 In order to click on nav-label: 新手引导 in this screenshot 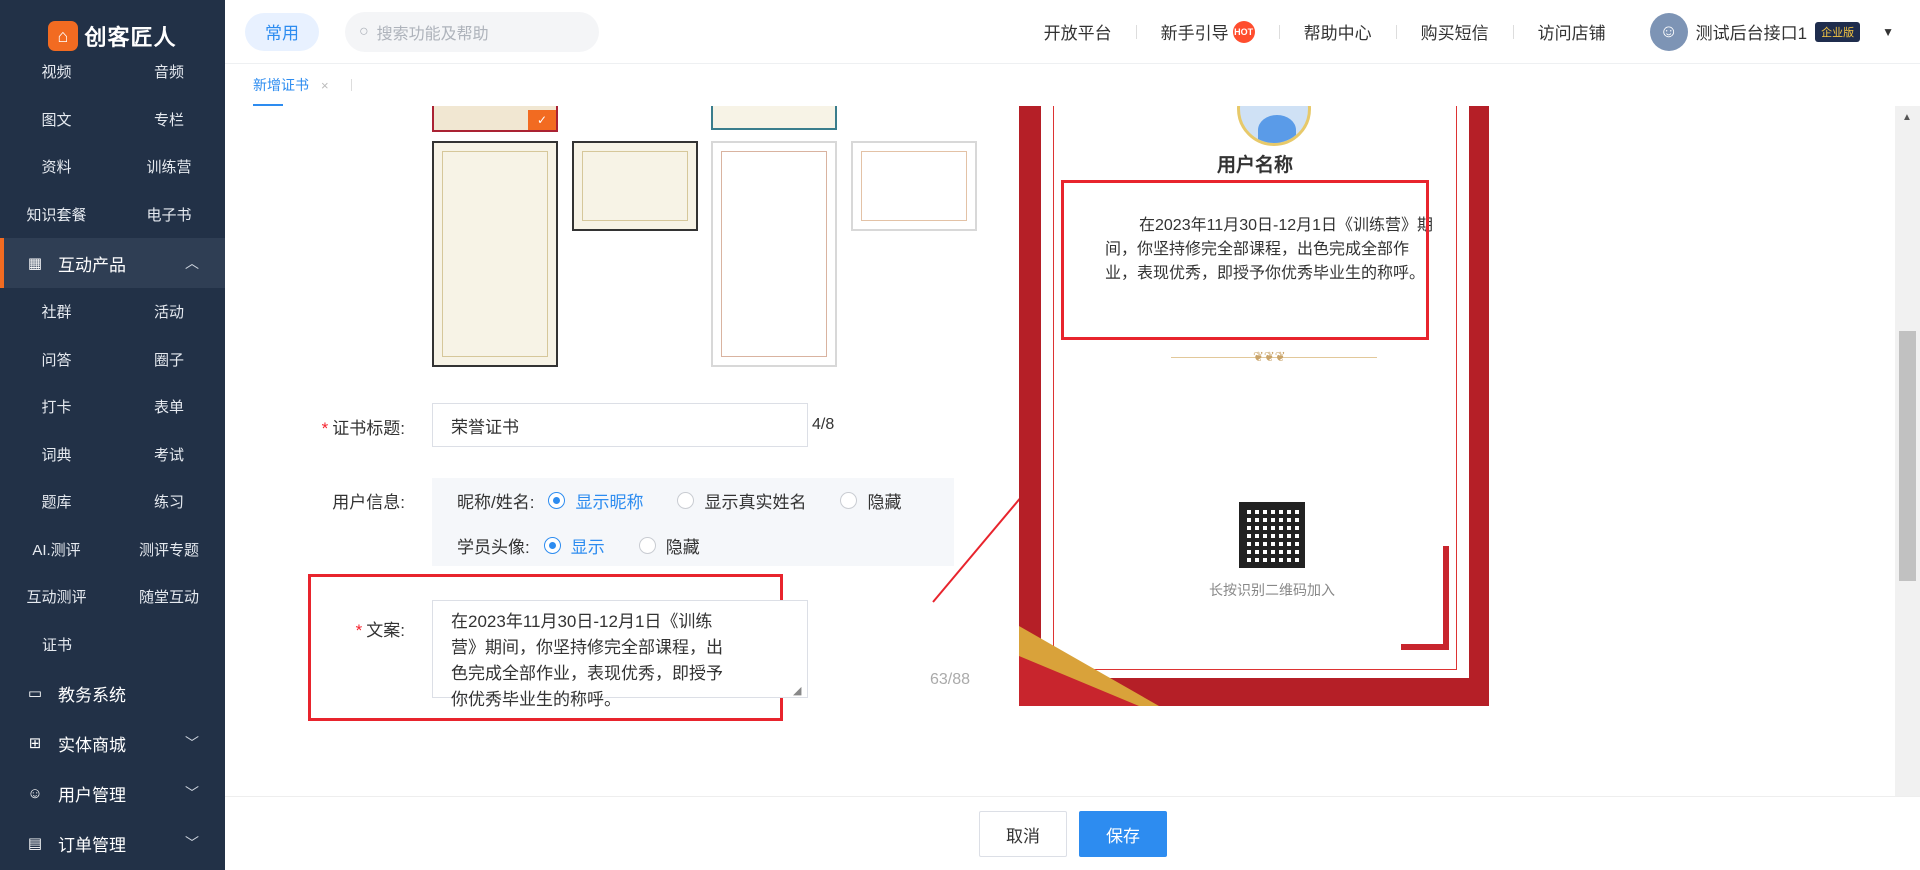, I will do `click(1194, 33)`.